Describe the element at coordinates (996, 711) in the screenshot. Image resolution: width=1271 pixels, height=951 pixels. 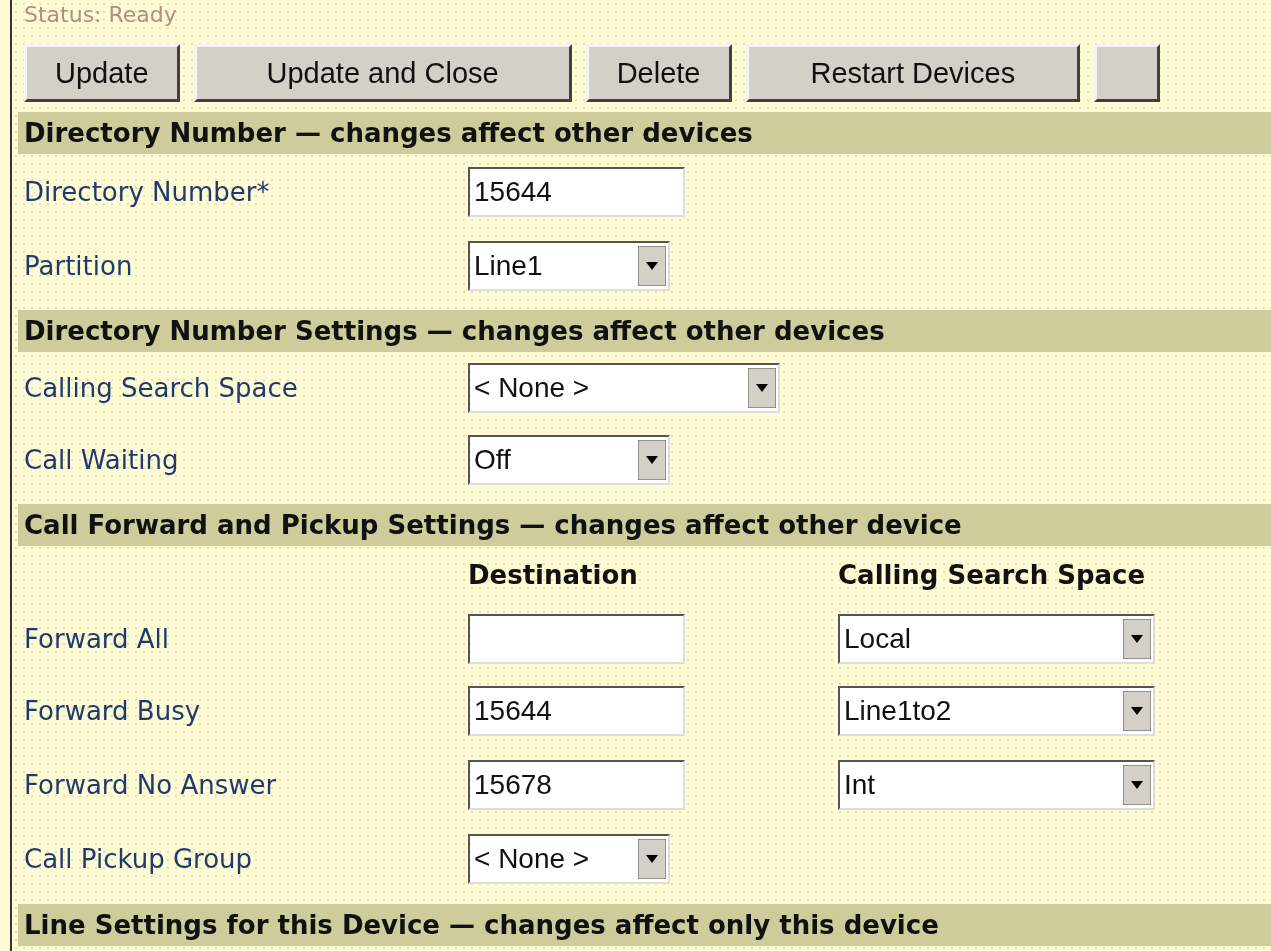
I see `dropdown: Line1to2` at that location.